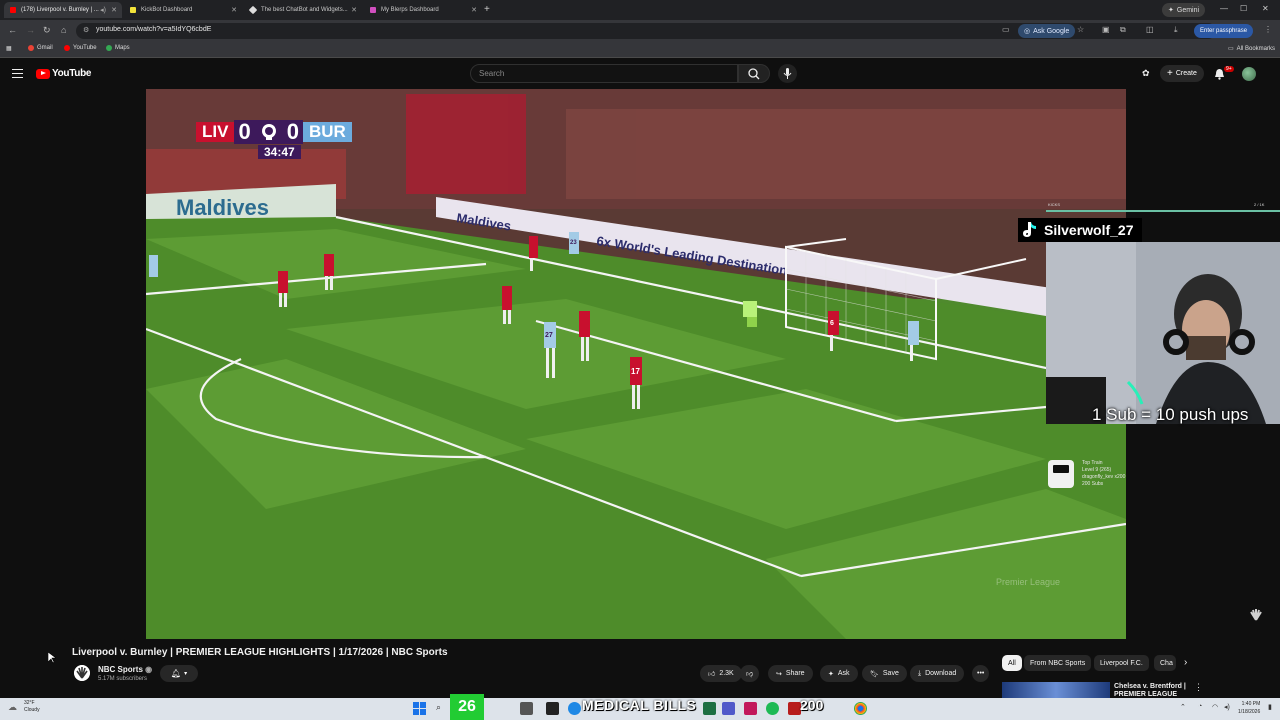 This screenshot has height=720, width=1280. I want to click on jersey-number-23: 23, so click(573, 243).